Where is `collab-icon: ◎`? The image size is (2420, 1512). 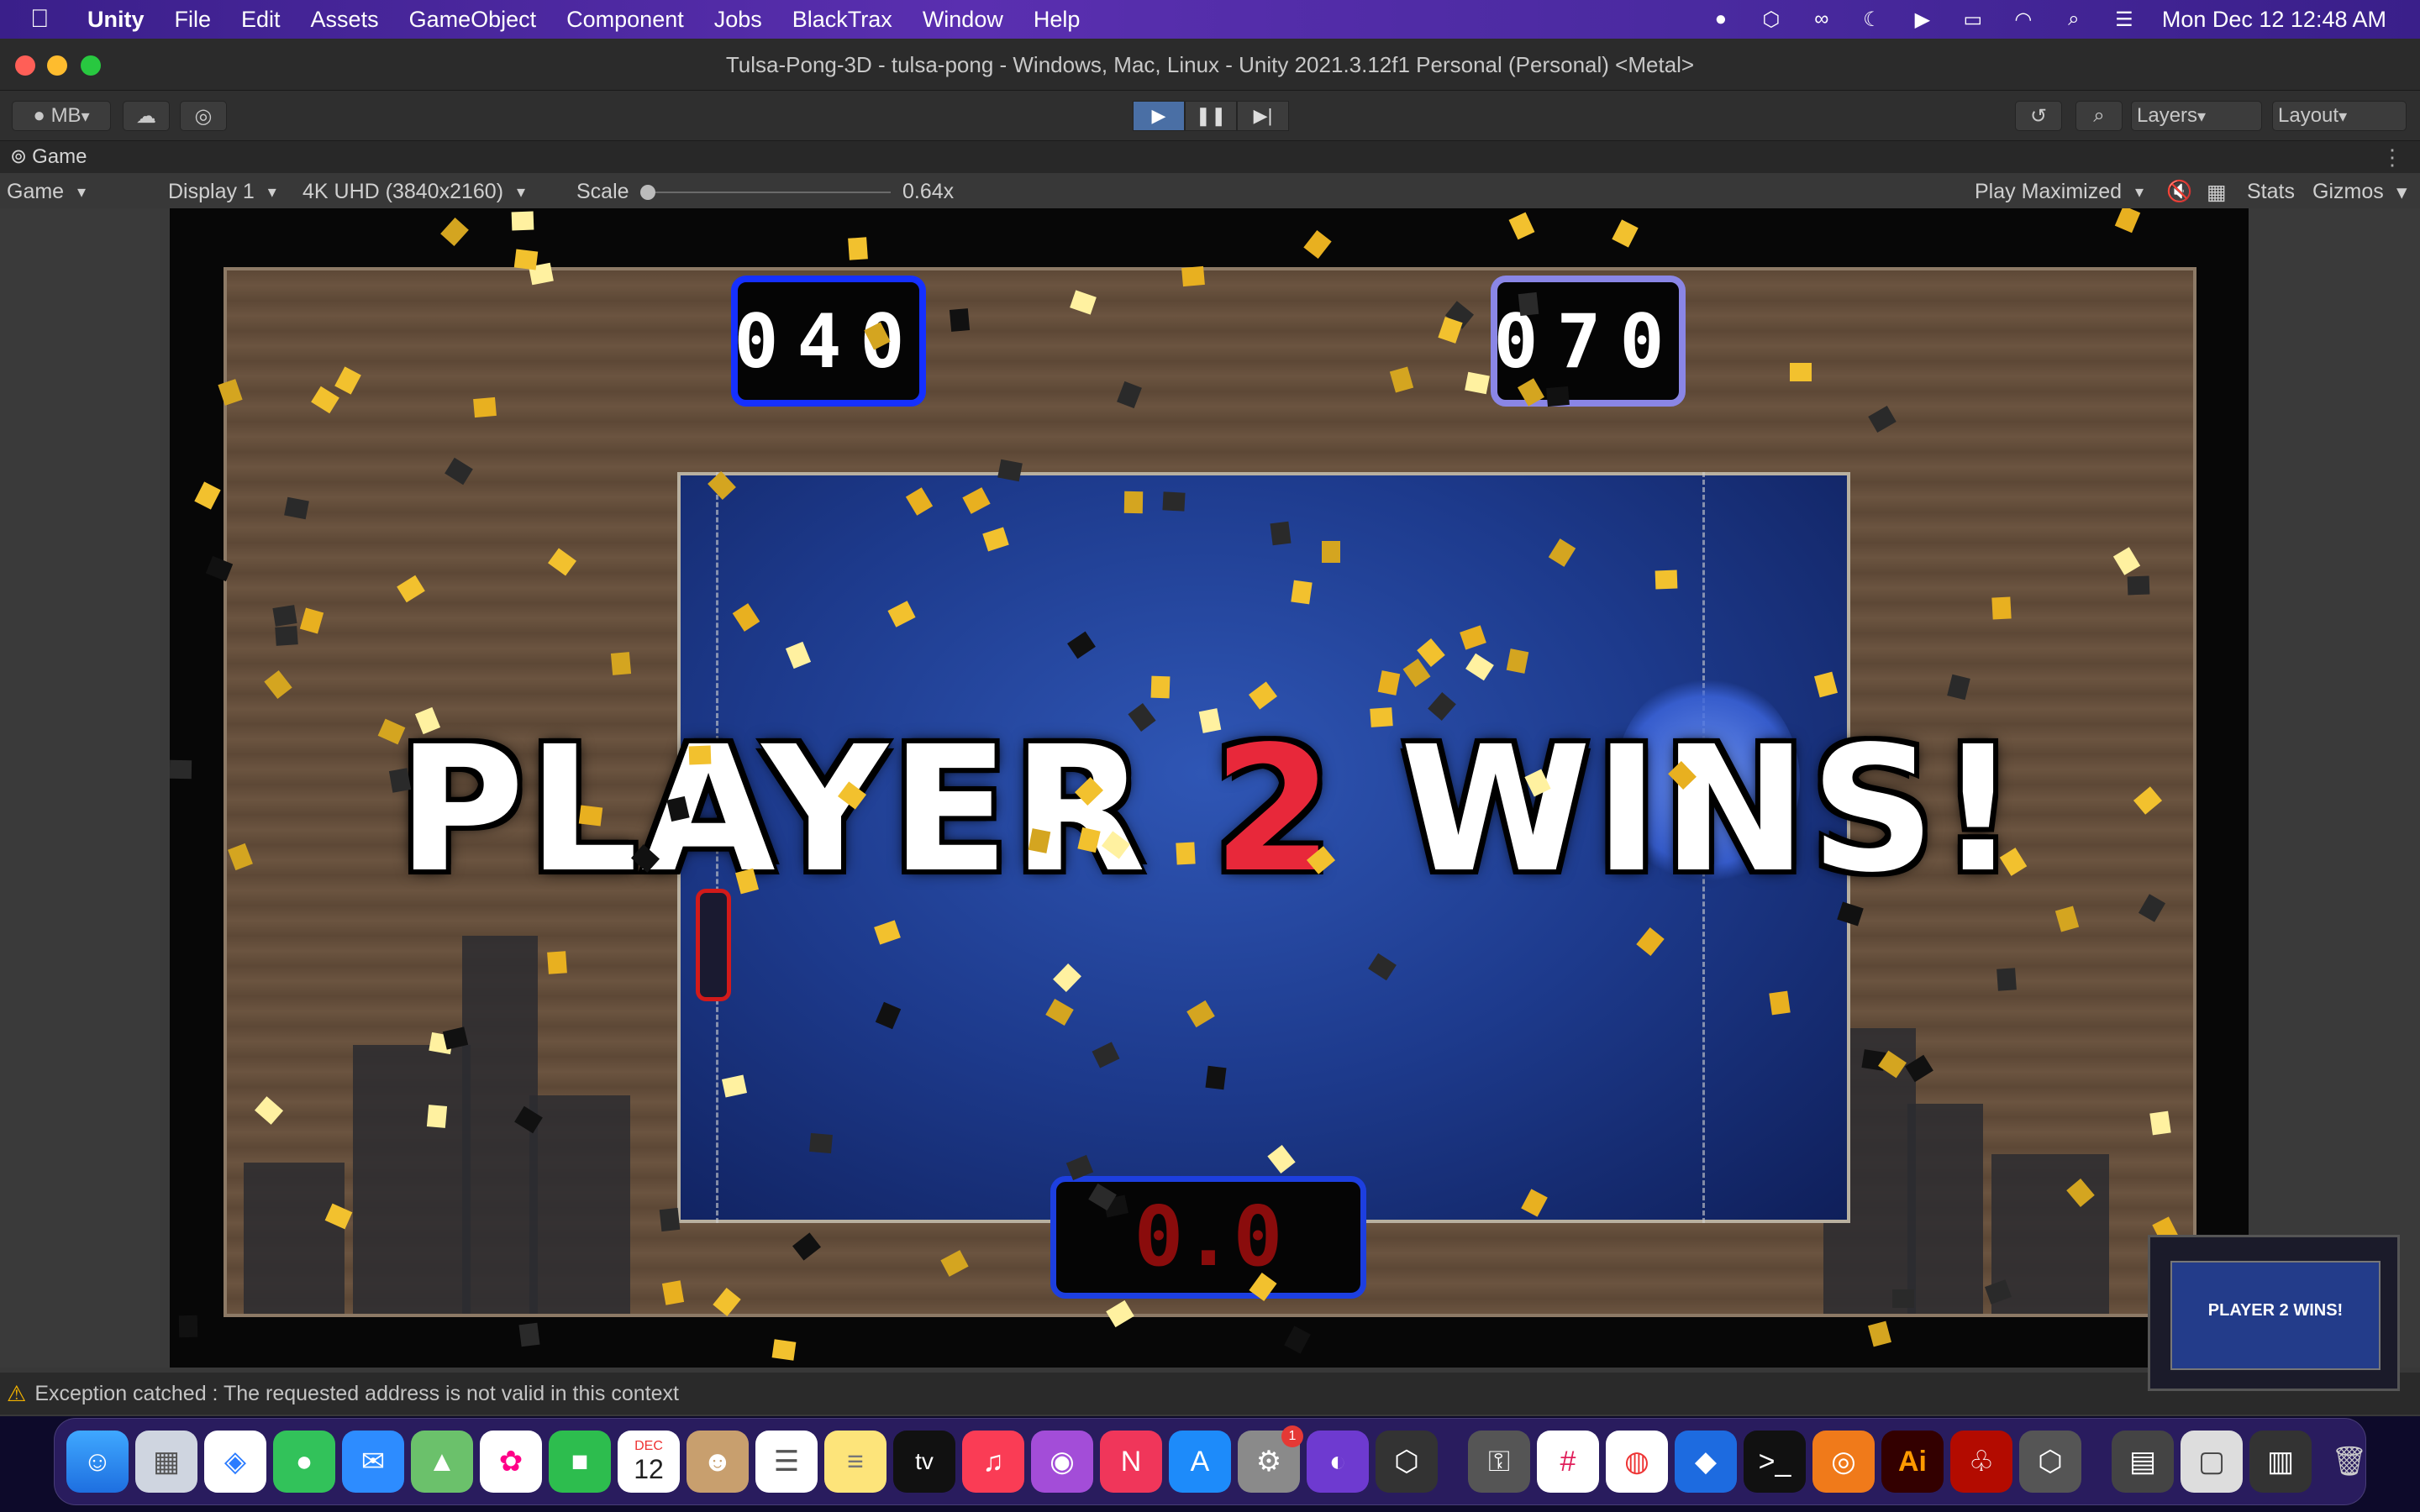 collab-icon: ◎ is located at coordinates (203, 116).